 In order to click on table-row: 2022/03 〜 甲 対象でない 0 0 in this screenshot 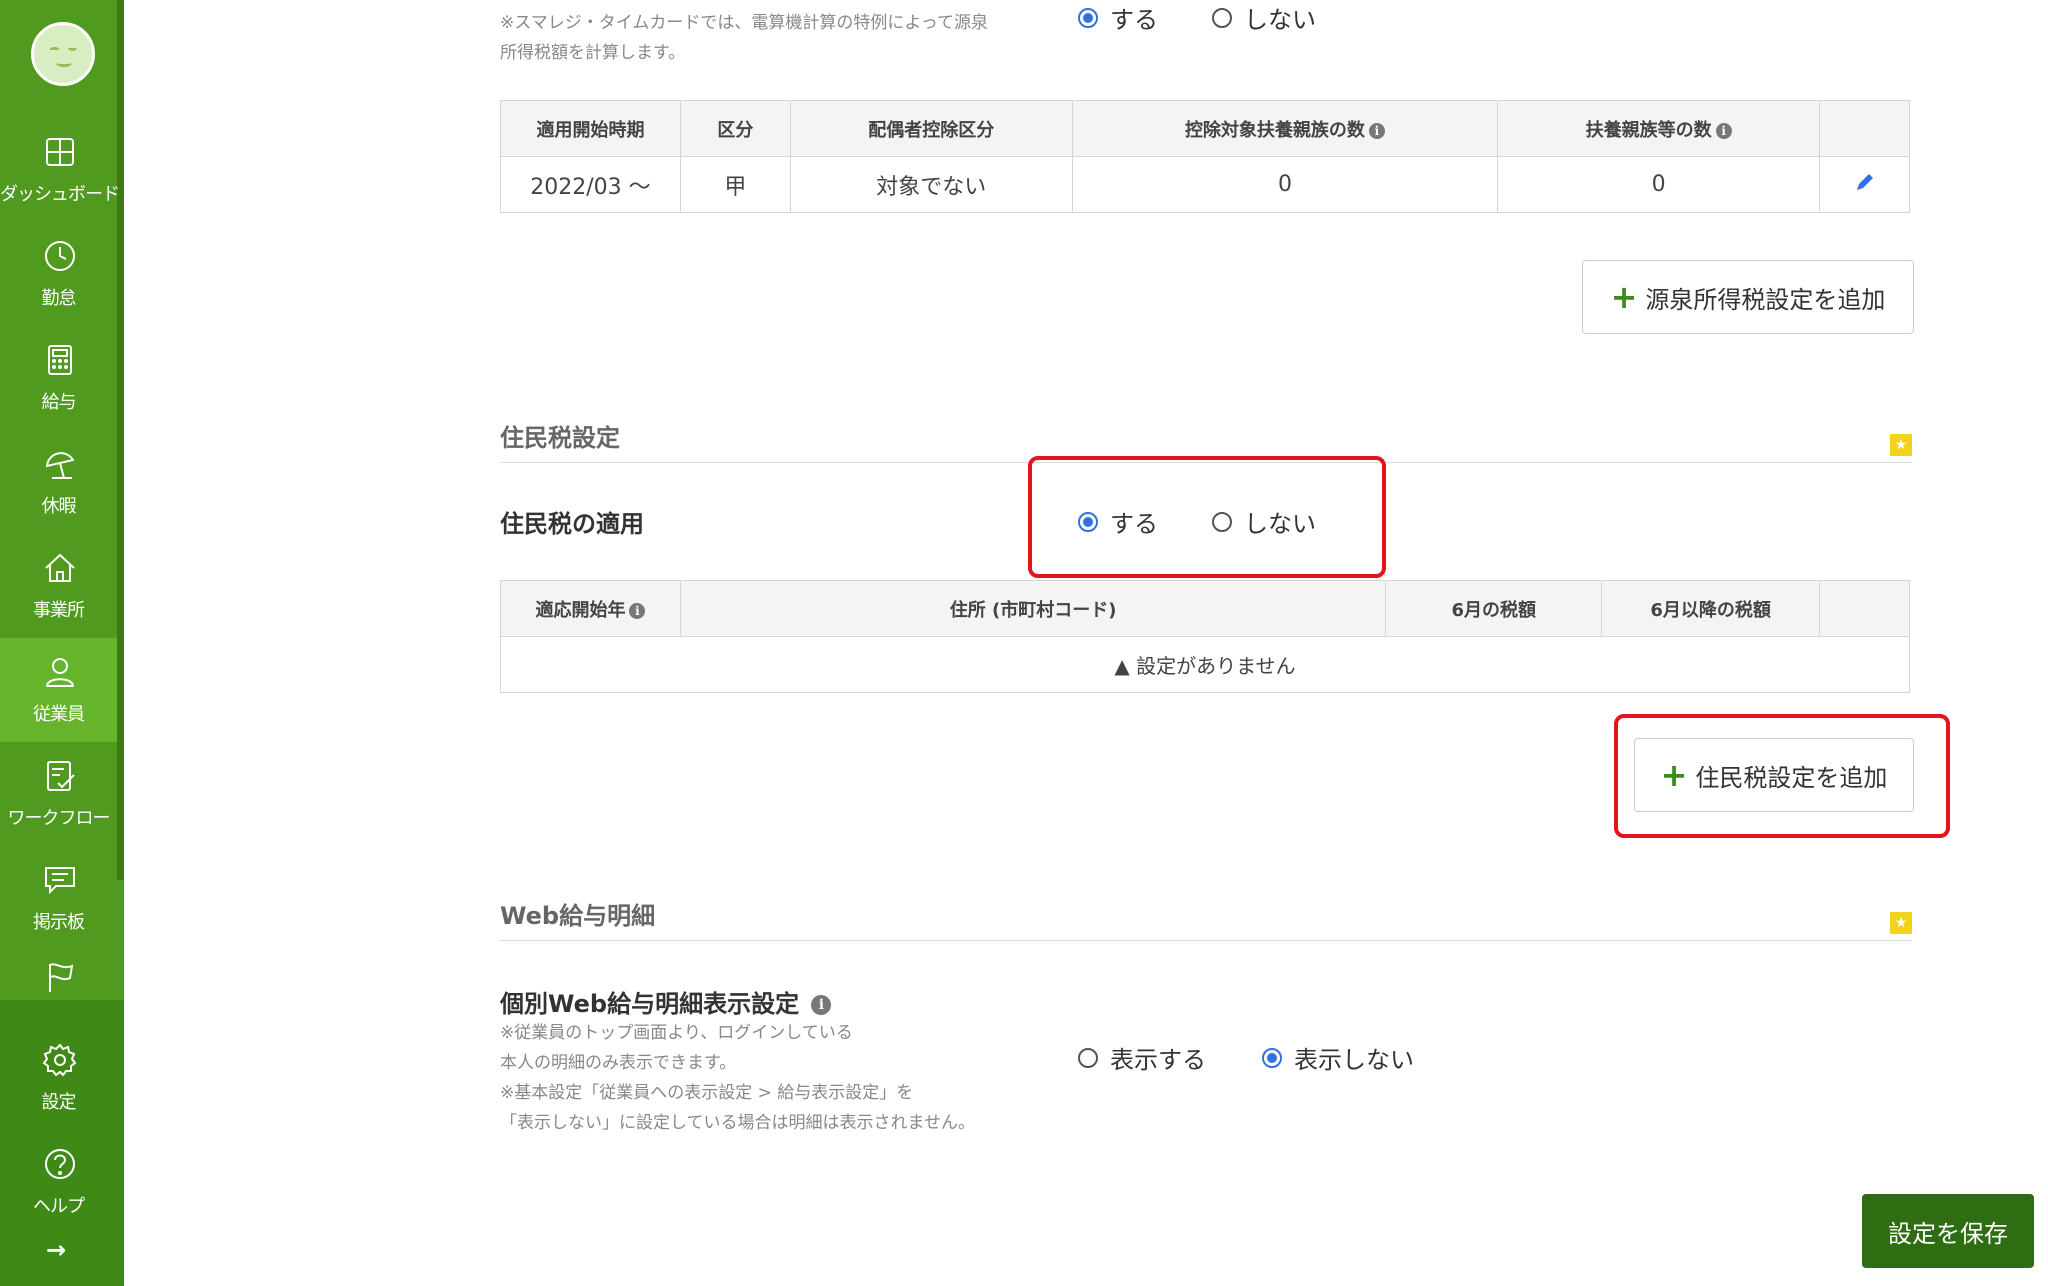, I will do `click(1205, 184)`.